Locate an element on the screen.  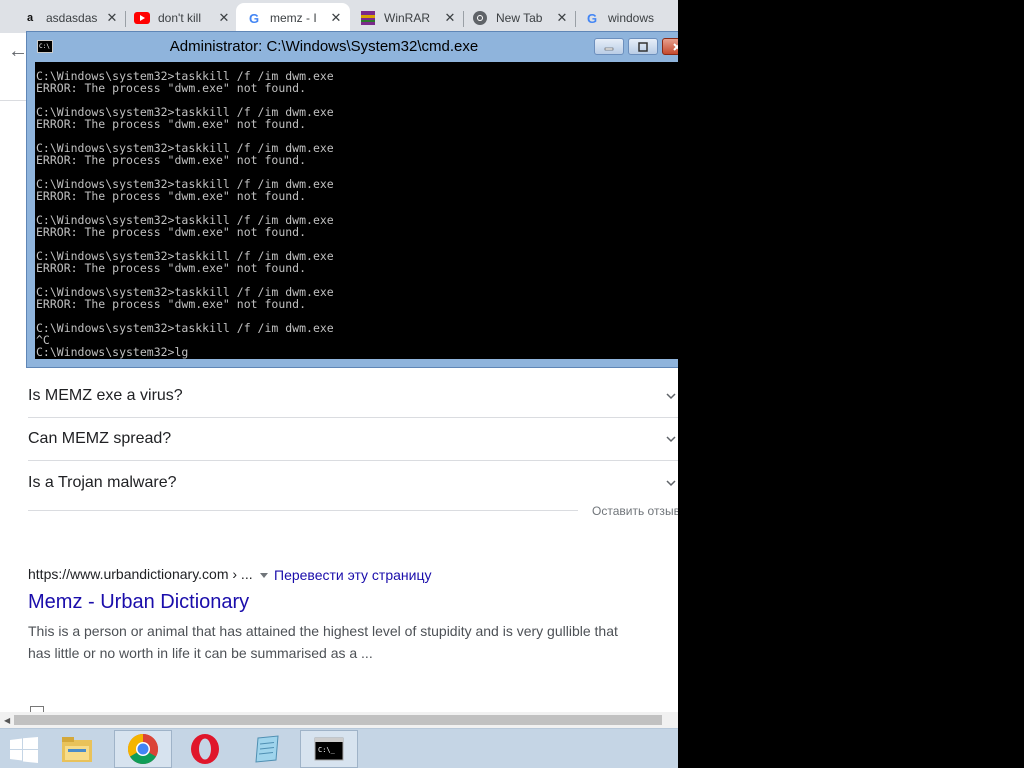
maximize-icon is located at coordinates (643, 46).